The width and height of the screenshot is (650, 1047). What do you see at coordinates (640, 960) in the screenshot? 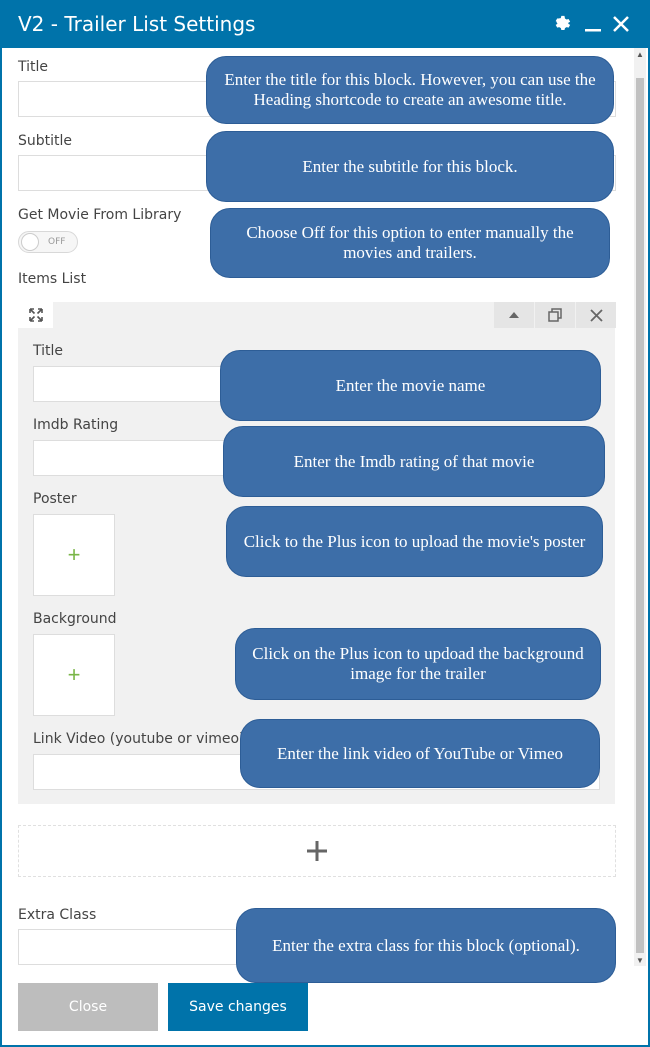
I see `scroll-down-icon: ▼` at bounding box center [640, 960].